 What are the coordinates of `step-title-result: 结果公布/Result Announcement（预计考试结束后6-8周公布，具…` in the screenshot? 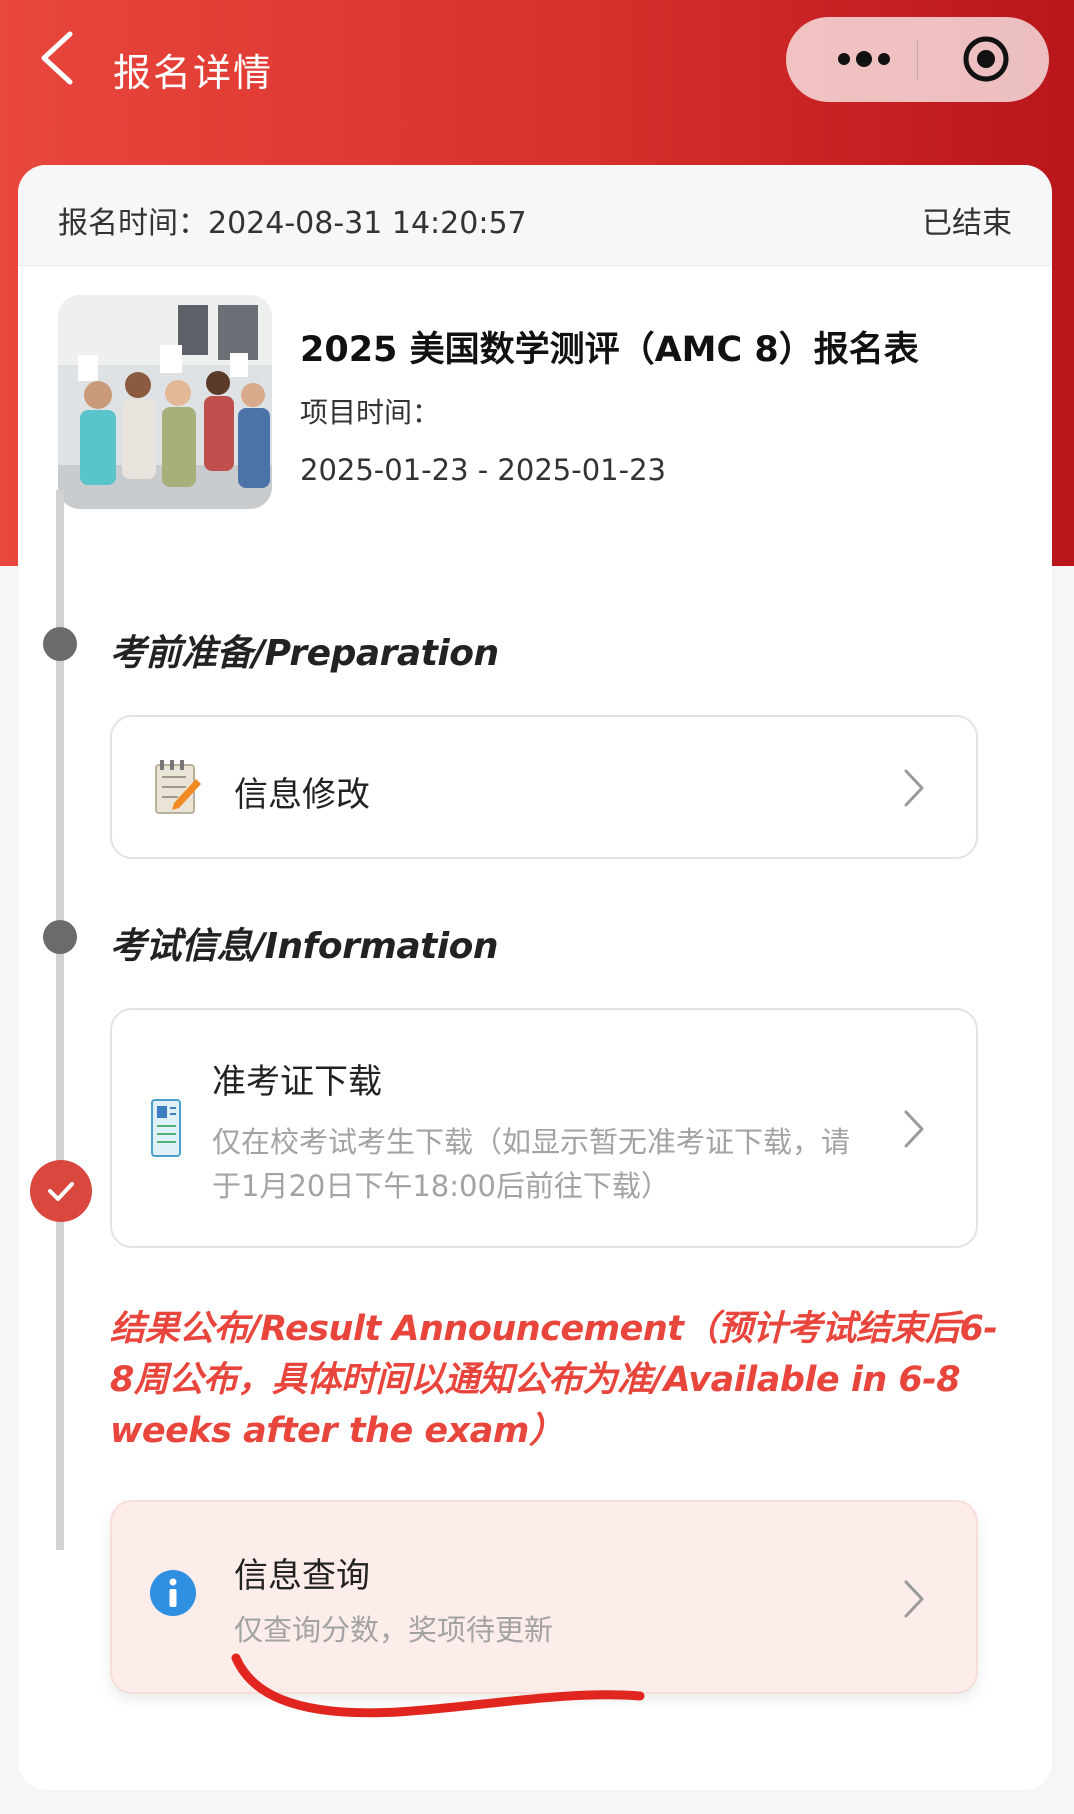 It's located at (554, 1380).